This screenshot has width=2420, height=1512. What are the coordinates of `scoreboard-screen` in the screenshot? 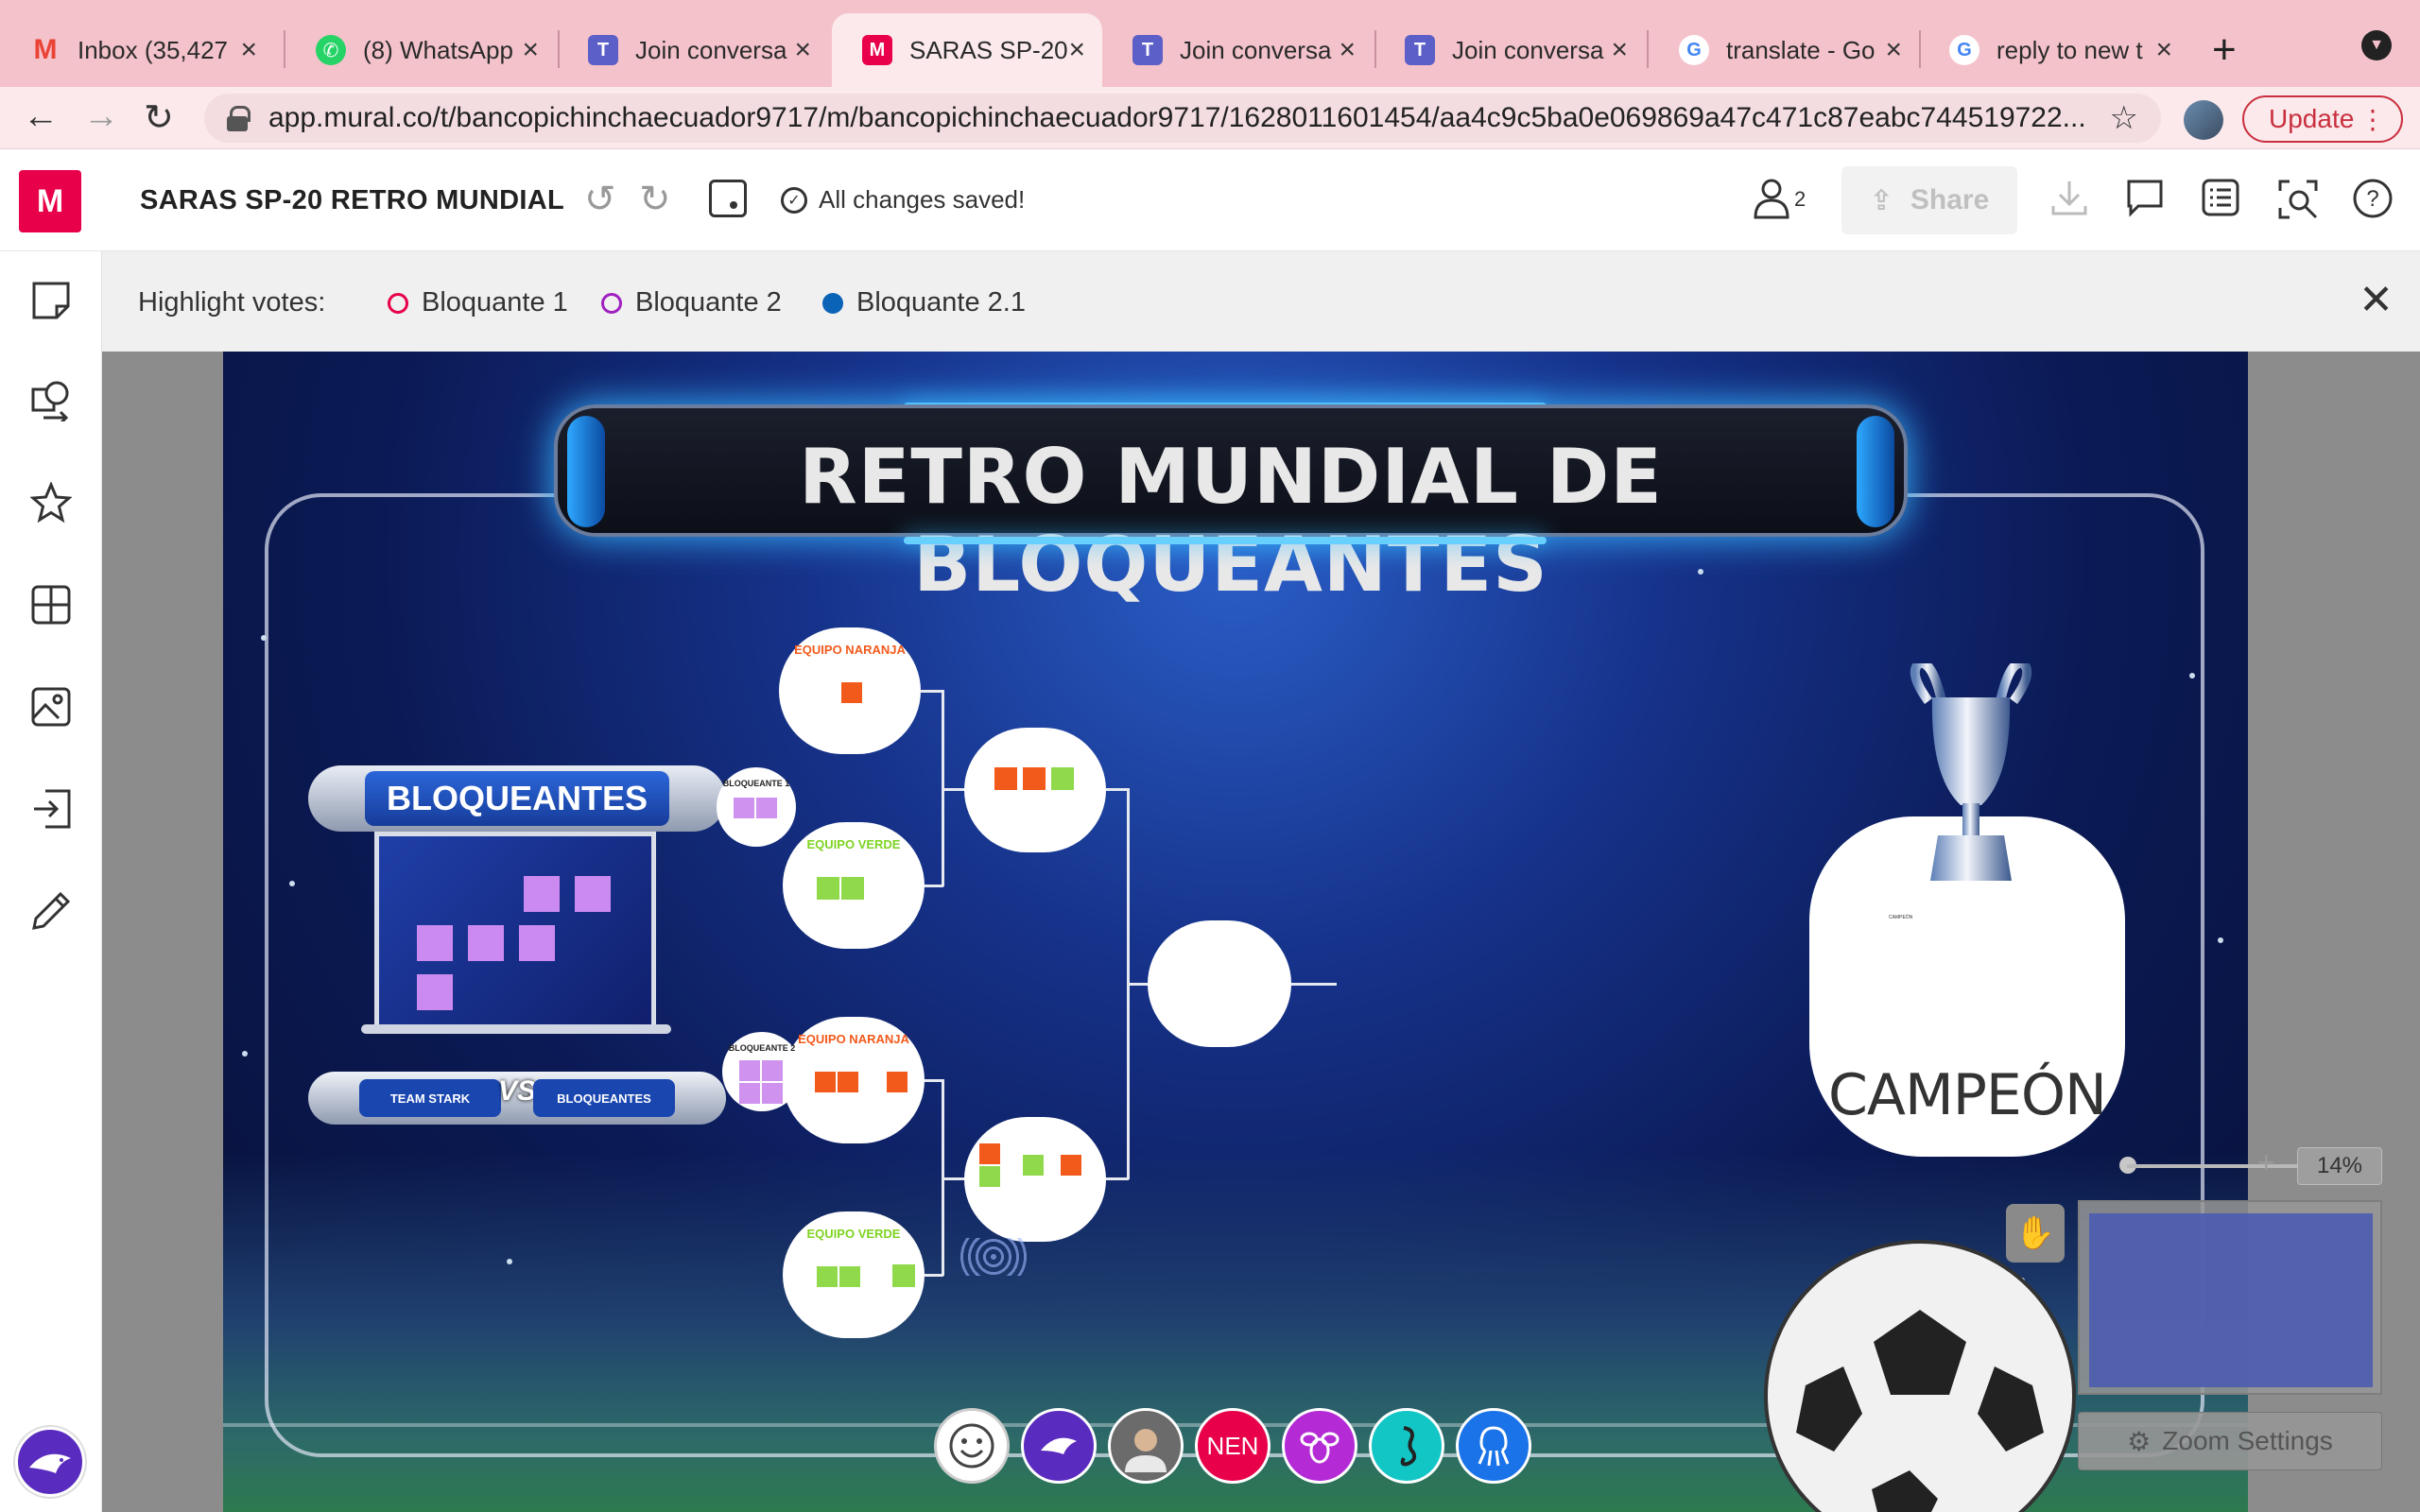 It's located at (515, 933).